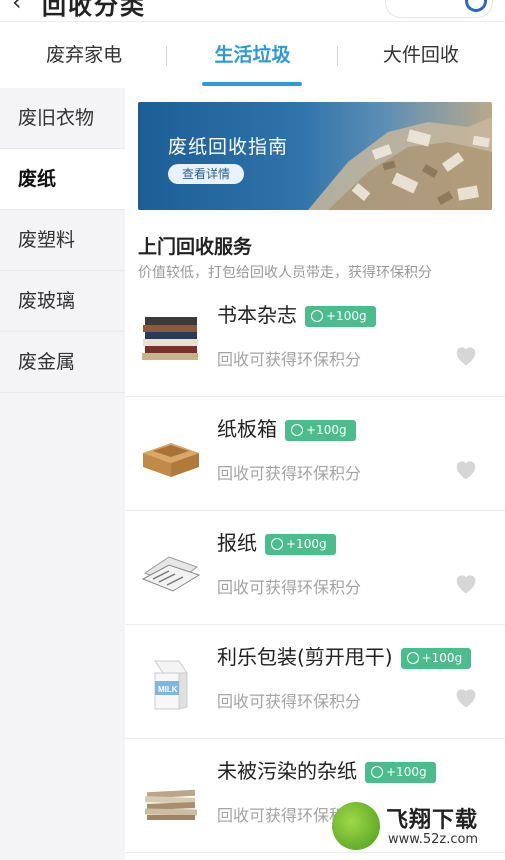 The image size is (505, 860). Describe the element at coordinates (315, 454) in the screenshot. I see `list-item: 纸板箱 +100g 回收可获得环保积分` at that location.